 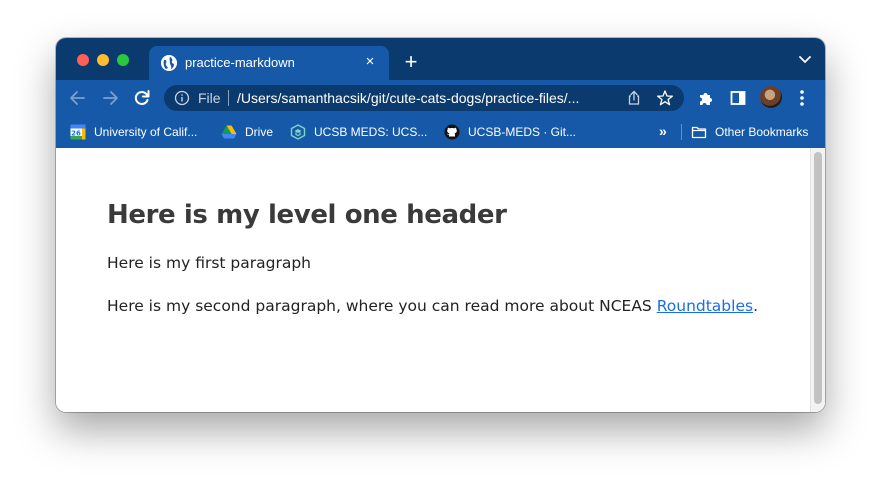 What do you see at coordinates (240, 62) in the screenshot?
I see `tab-title: practice-markdown` at bounding box center [240, 62].